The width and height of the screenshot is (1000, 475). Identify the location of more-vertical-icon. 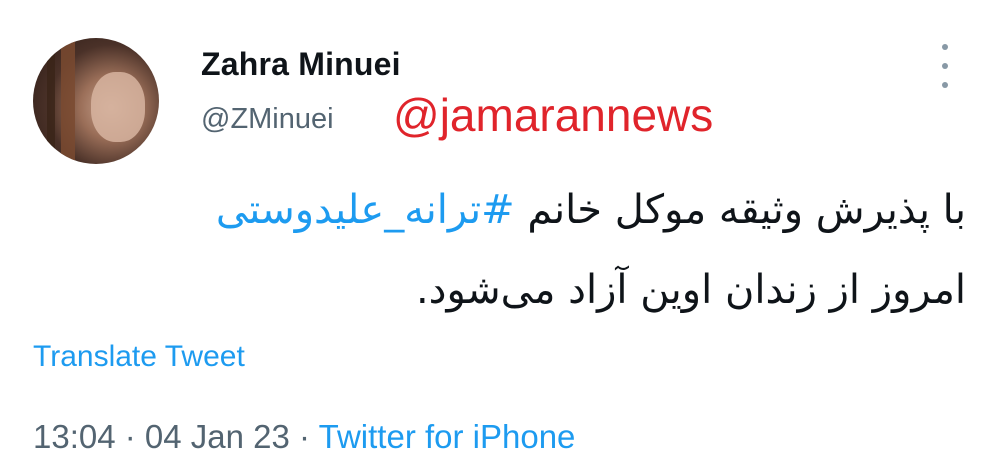
(945, 66).